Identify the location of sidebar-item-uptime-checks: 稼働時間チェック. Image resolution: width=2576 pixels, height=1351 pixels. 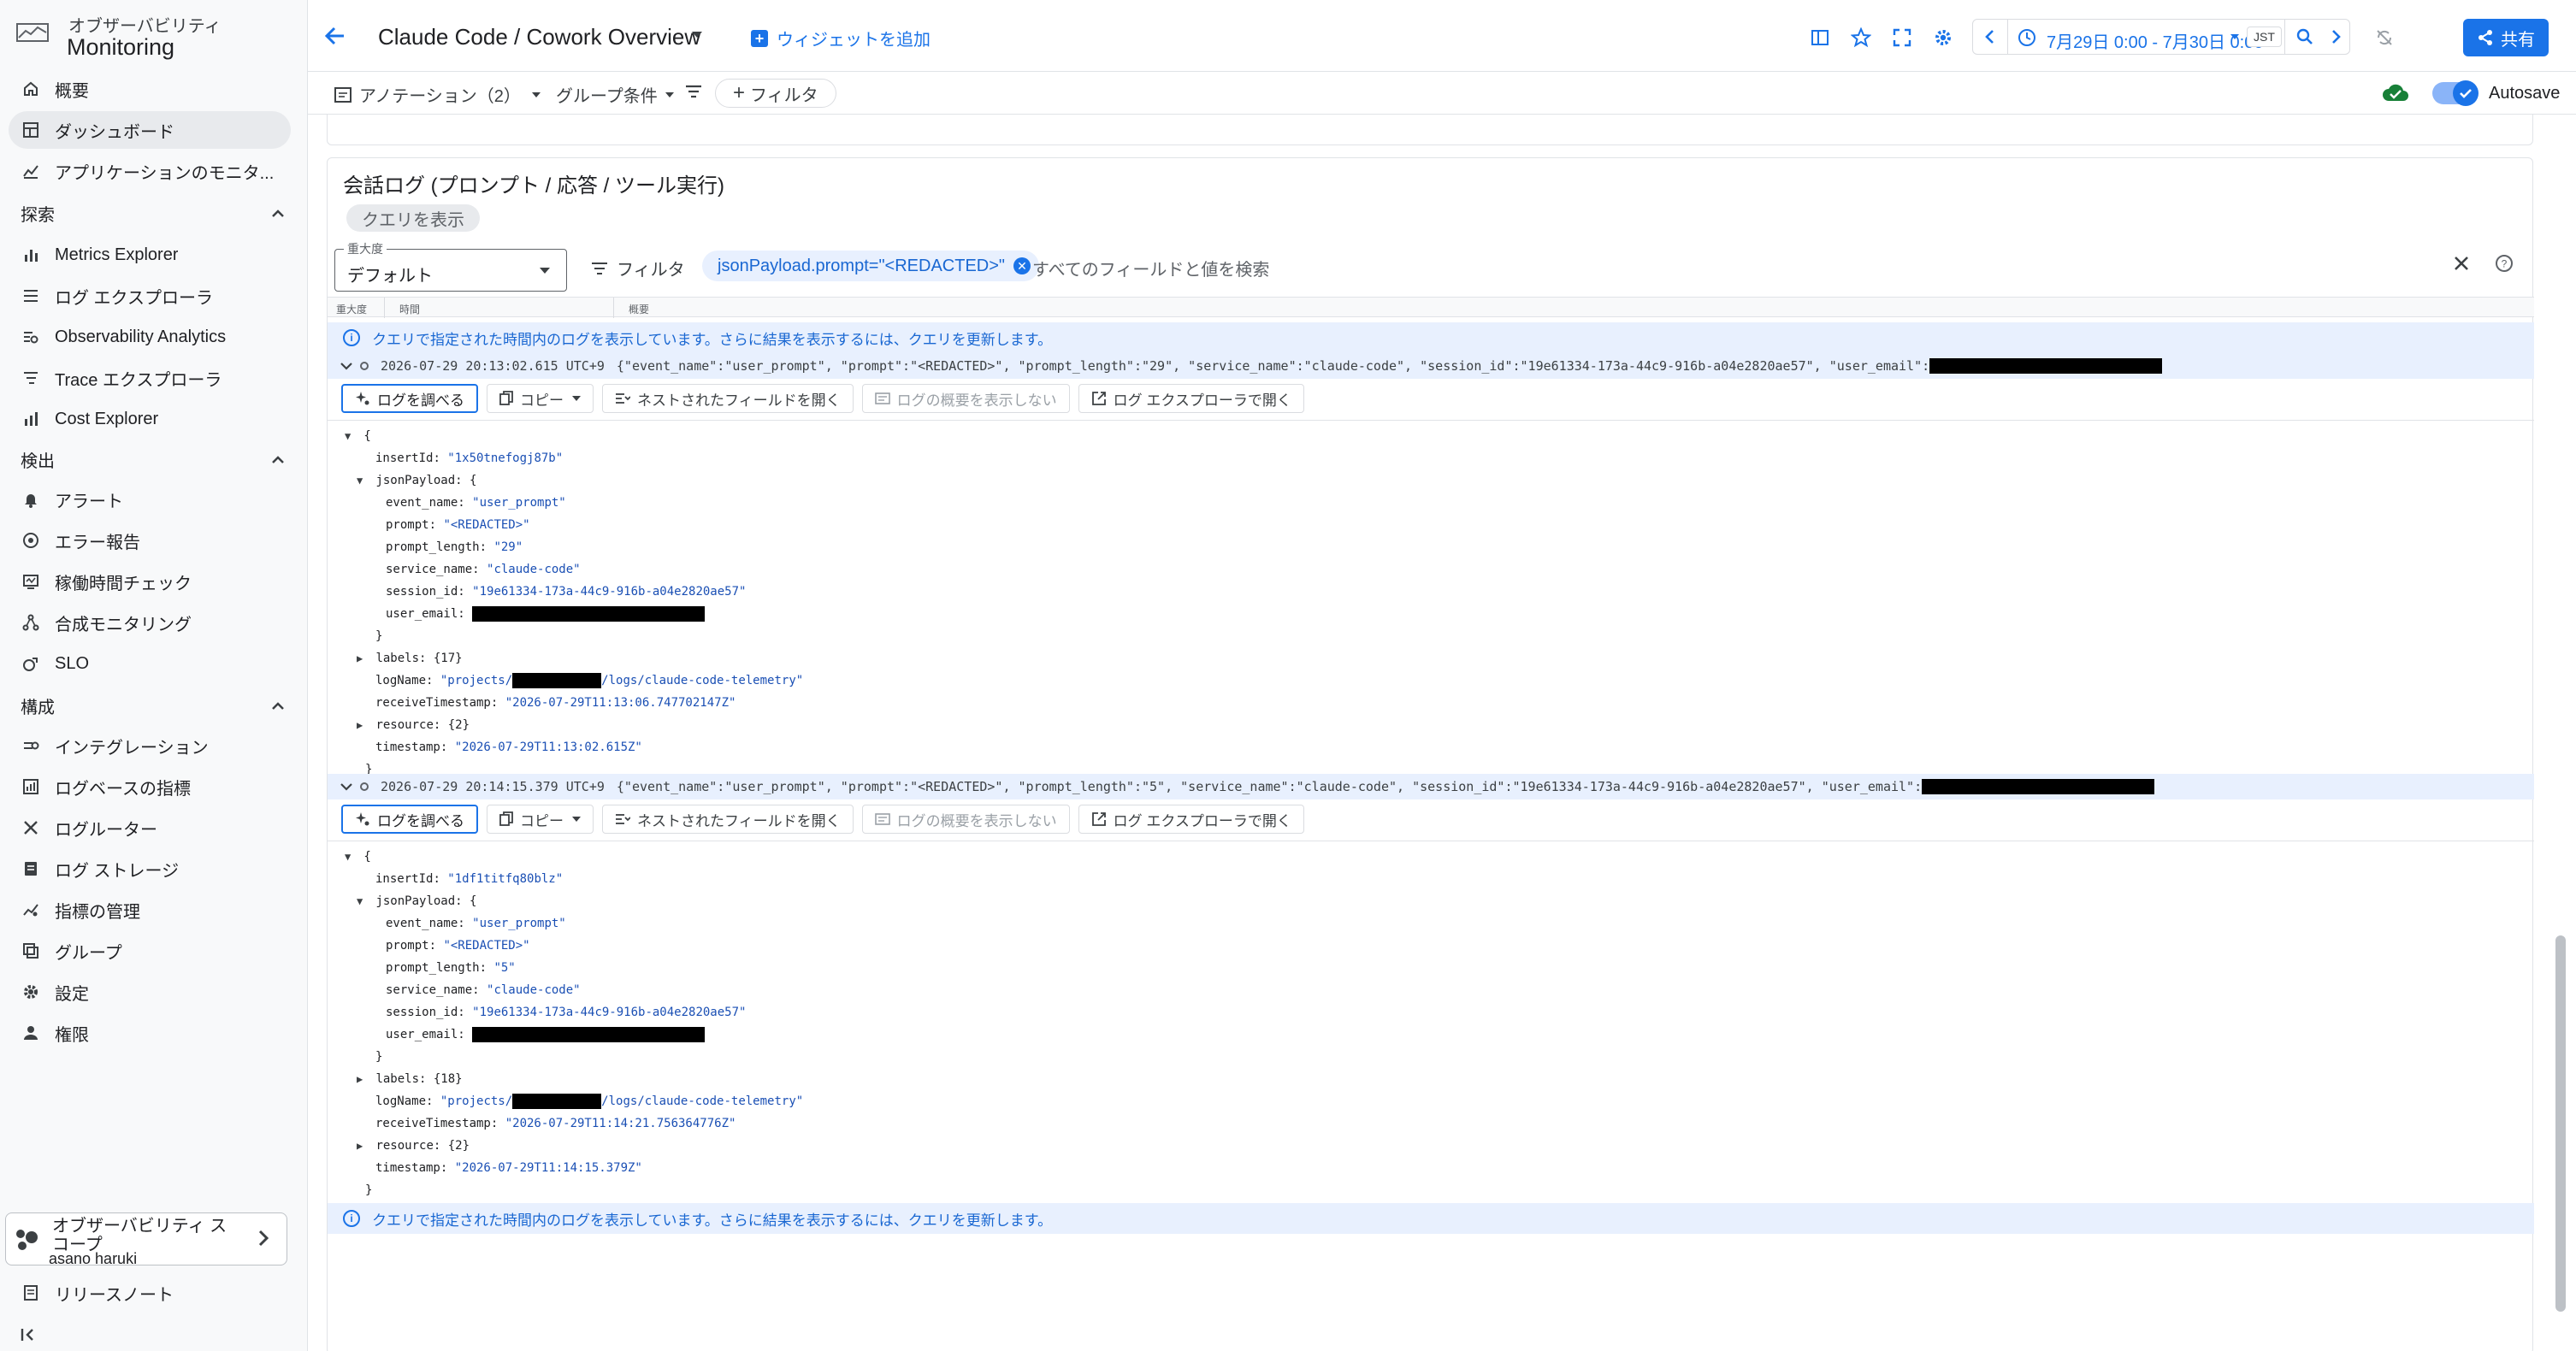
(150, 581).